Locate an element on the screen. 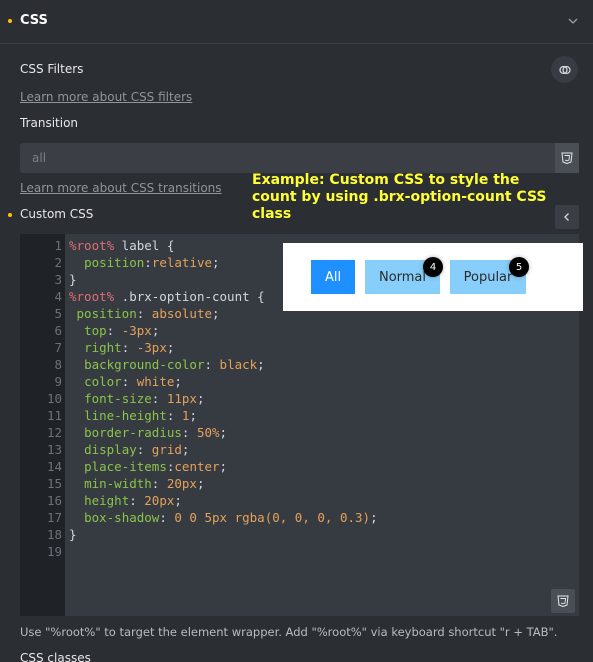 The image size is (593, 662). code-line: background-color: black; is located at coordinates (174, 364).